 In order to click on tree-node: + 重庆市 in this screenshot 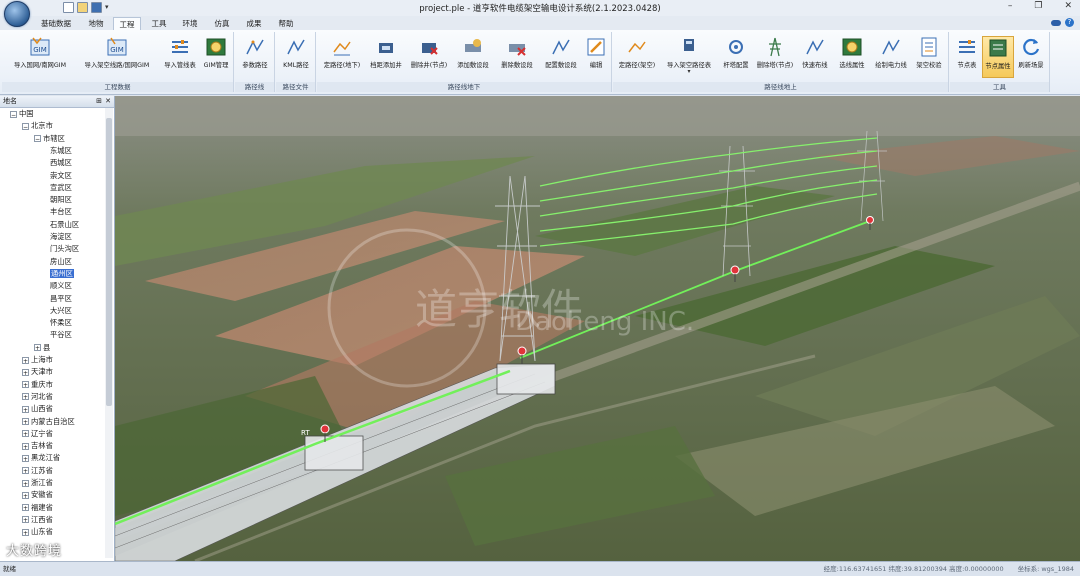, I will do `click(37, 385)`.